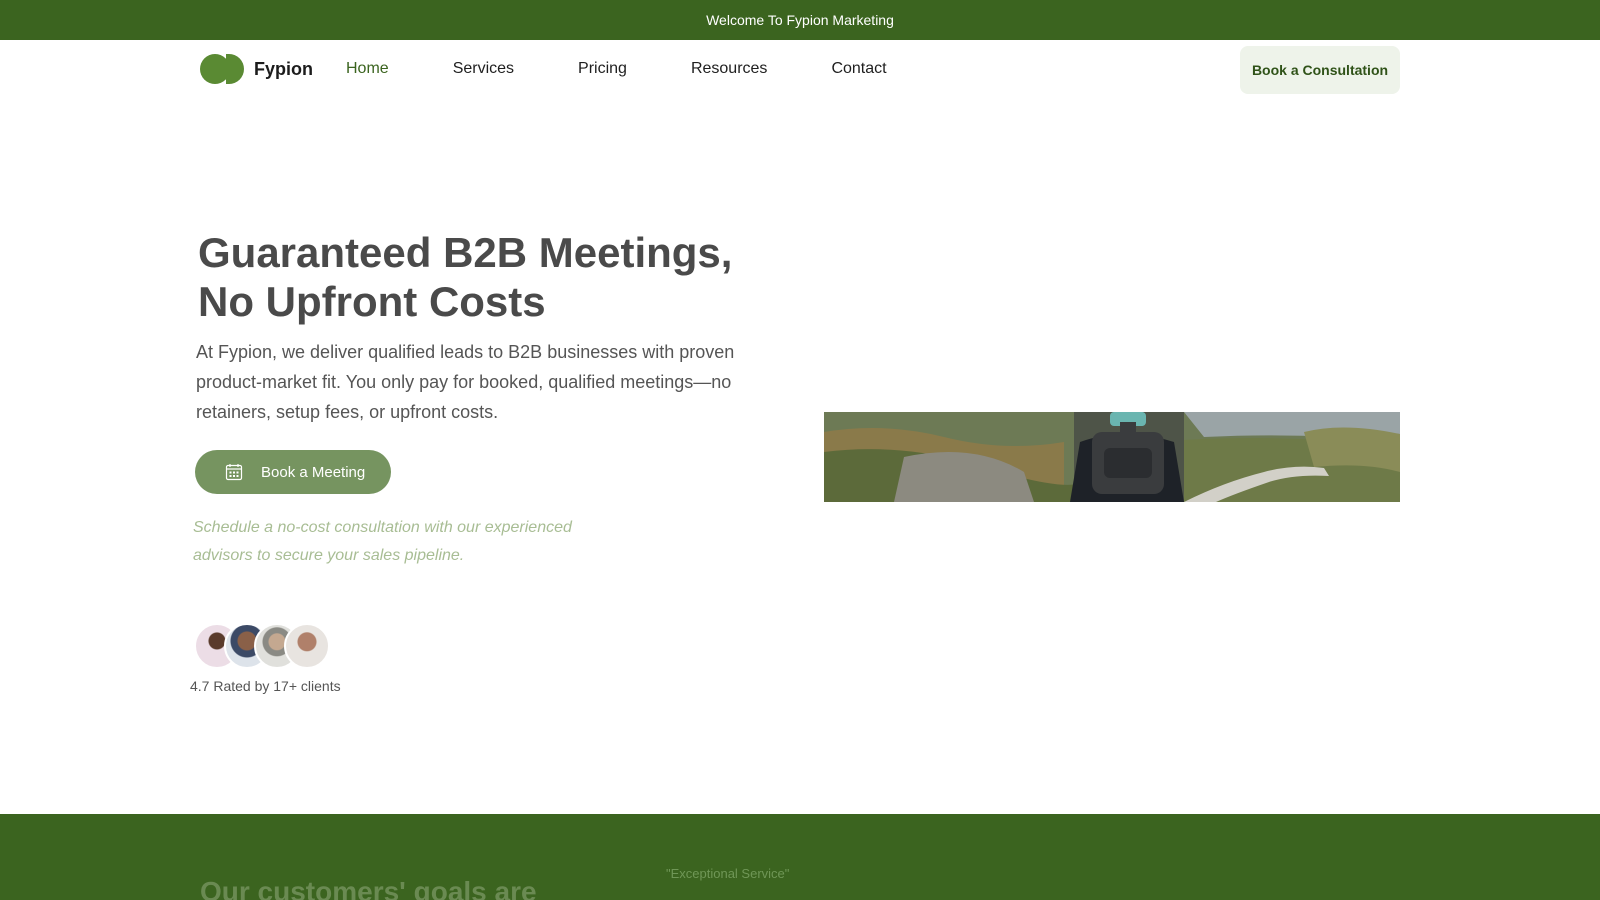  I want to click on hero-title-line1: Guaranteed B2B Meetings,, so click(465, 252).